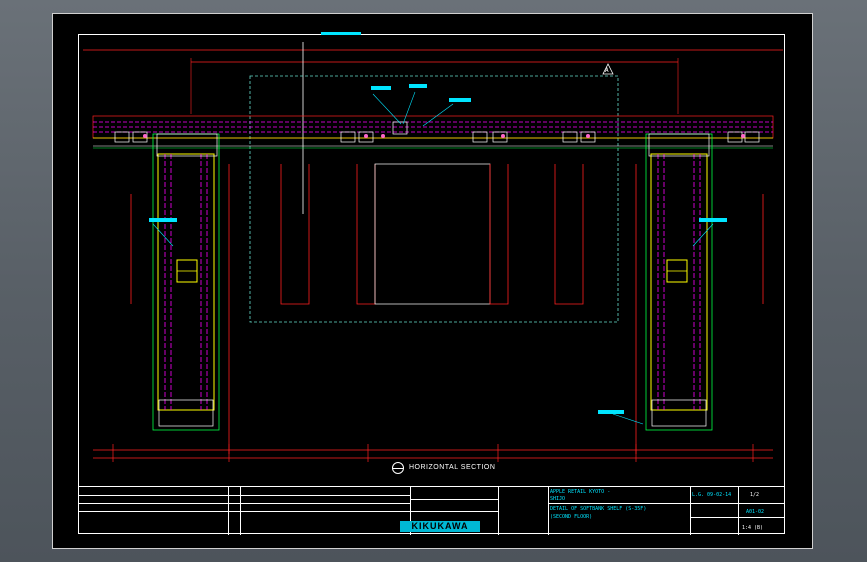 The image size is (867, 562). Describe the element at coordinates (580, 492) in the screenshot. I see `project-name-line1: APPLE RETAIL KYOTO -` at that location.